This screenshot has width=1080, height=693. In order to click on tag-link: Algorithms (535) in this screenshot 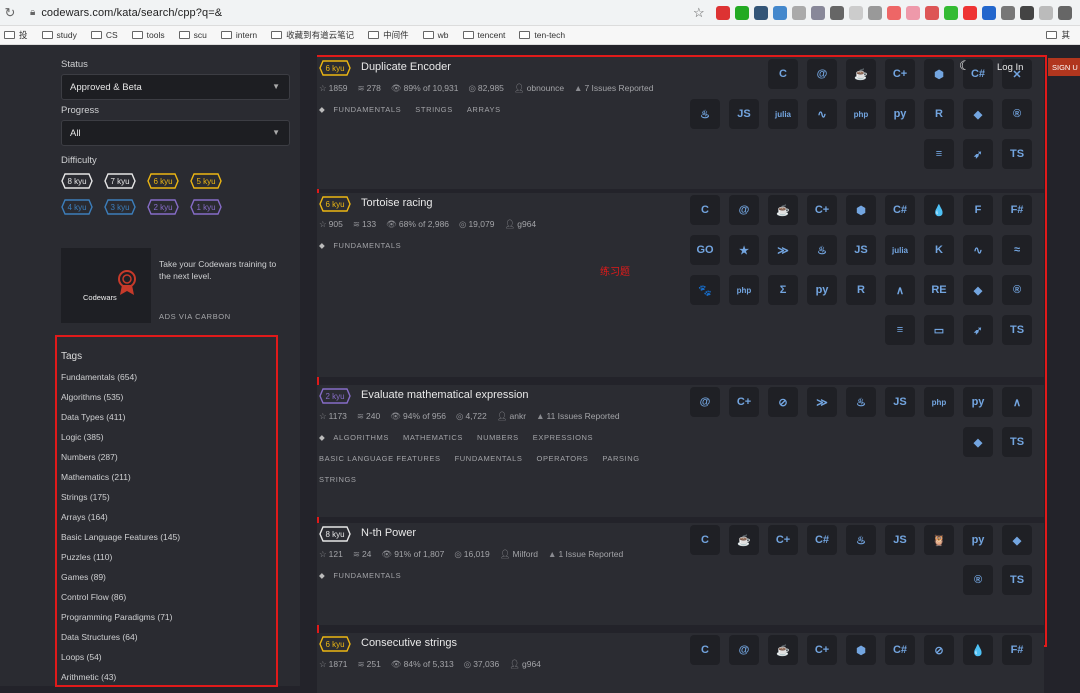, I will do `click(92, 397)`.